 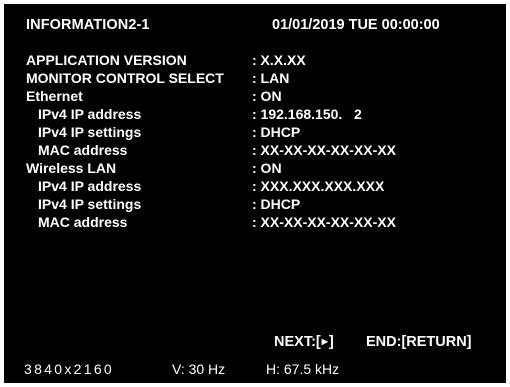 What do you see at coordinates (69, 369) in the screenshot?
I see `signal-resolution: 3840x2160` at bounding box center [69, 369].